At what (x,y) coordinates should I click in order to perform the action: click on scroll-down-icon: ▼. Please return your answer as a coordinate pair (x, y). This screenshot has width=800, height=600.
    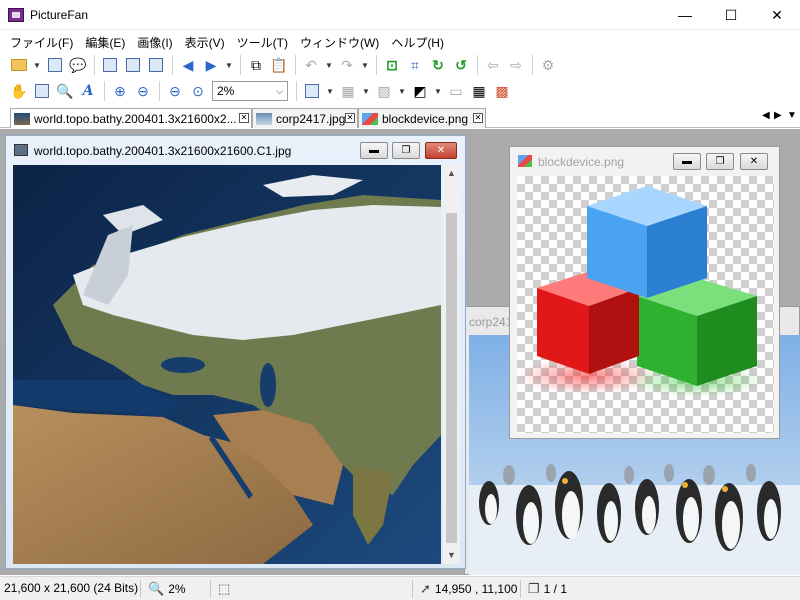
    Looking at the image, I should click on (451, 555).